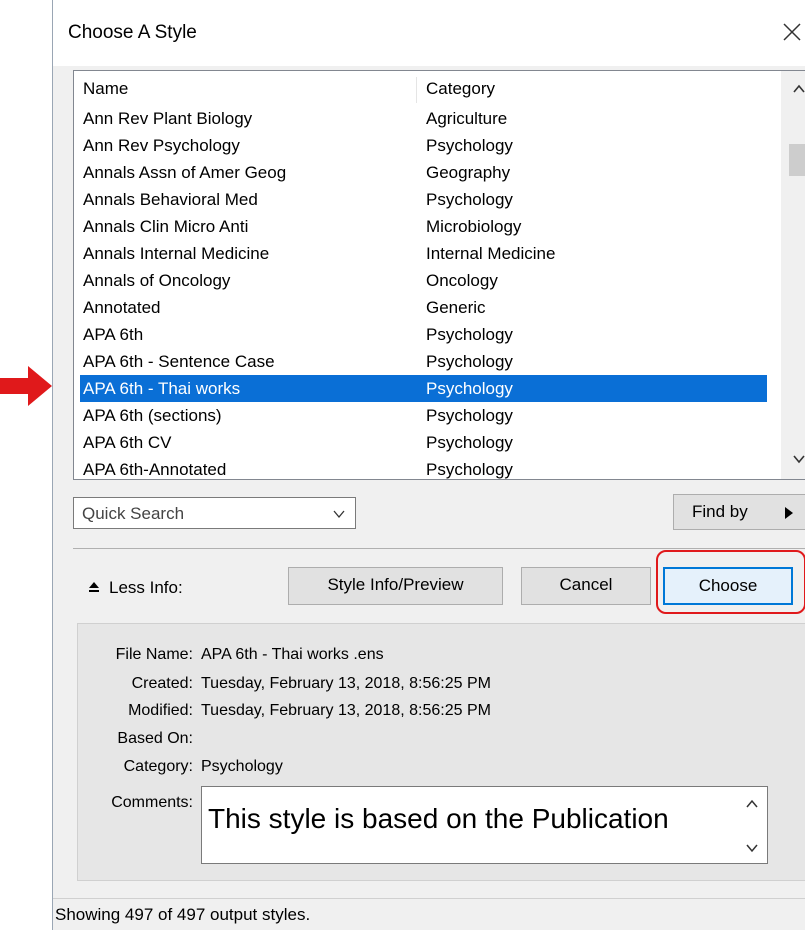 The width and height of the screenshot is (805, 930). I want to click on find-by-label: Find by, so click(720, 511).